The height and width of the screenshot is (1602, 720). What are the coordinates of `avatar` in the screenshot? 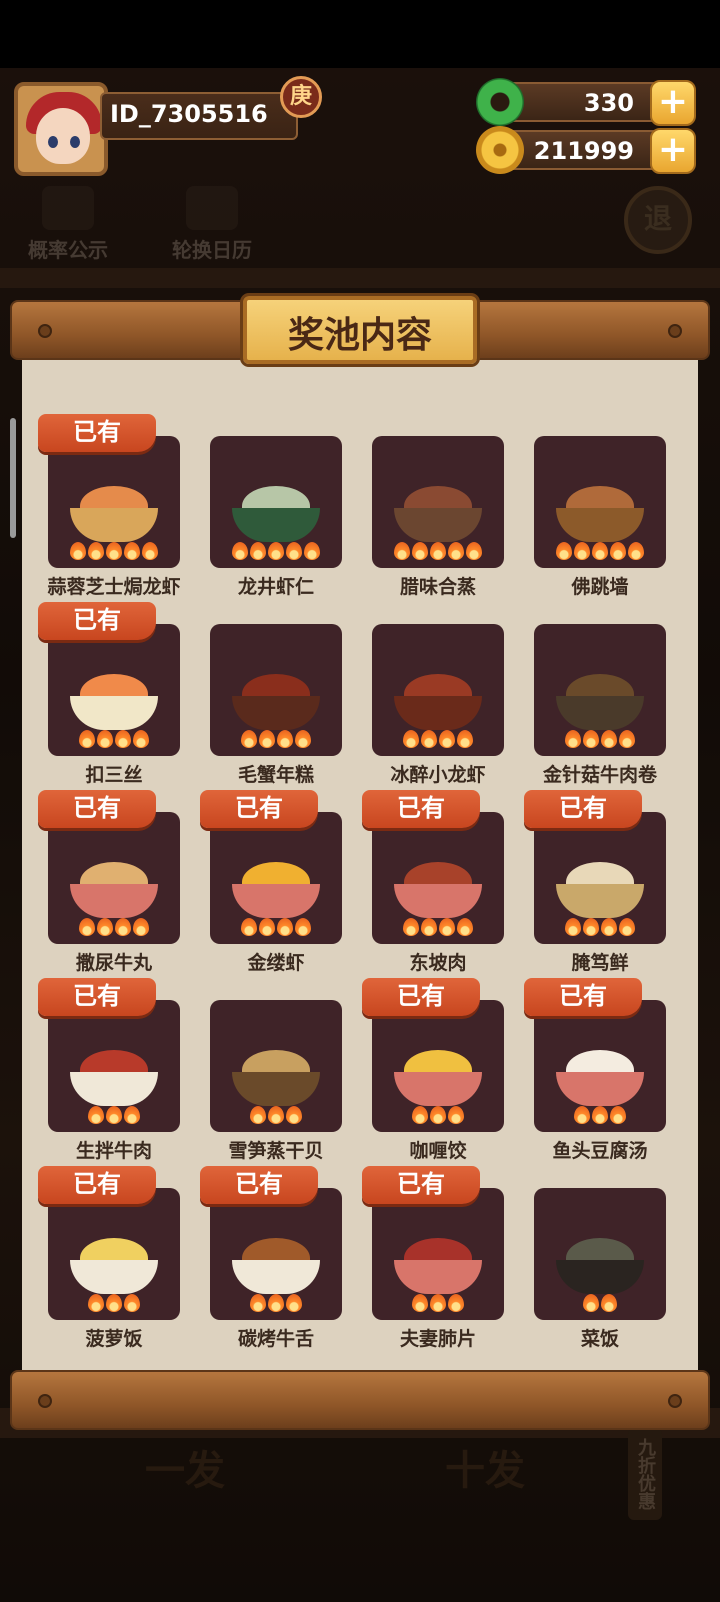 It's located at (61, 129).